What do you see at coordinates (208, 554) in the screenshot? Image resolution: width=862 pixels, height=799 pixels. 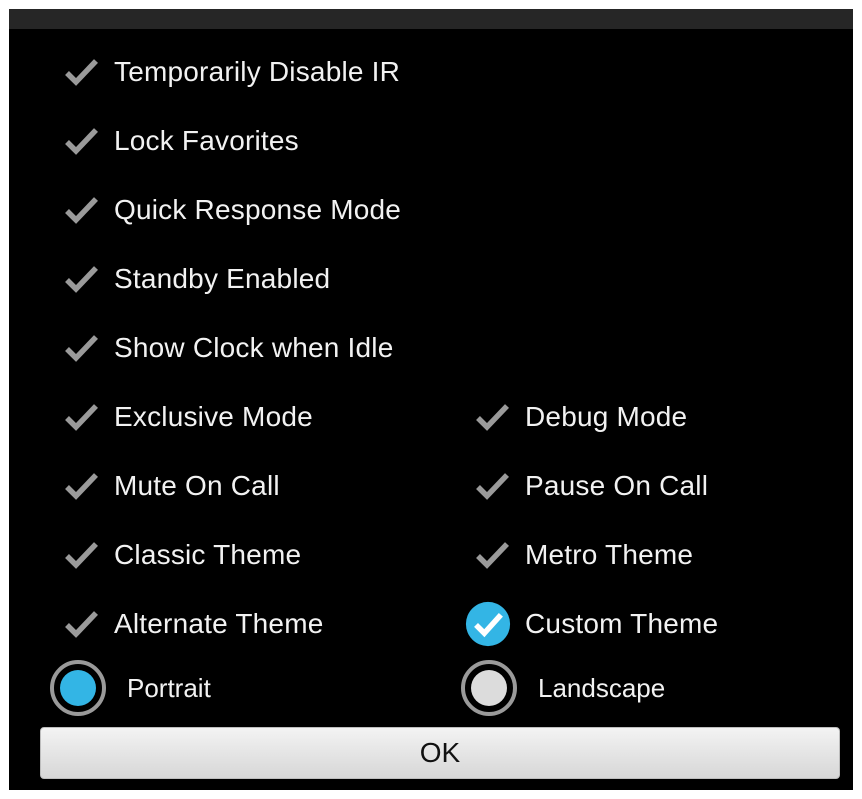 I see `option-label: Classic Theme` at bounding box center [208, 554].